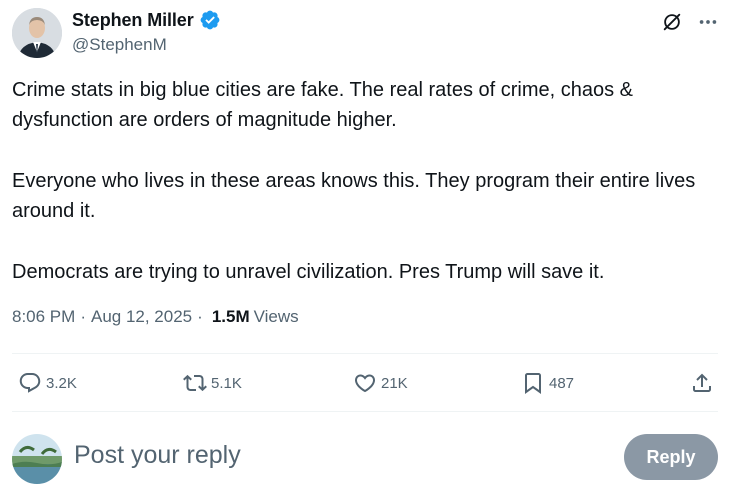 The height and width of the screenshot is (502, 730). What do you see at coordinates (562, 383) in the screenshot?
I see `bookmark-count: 487` at bounding box center [562, 383].